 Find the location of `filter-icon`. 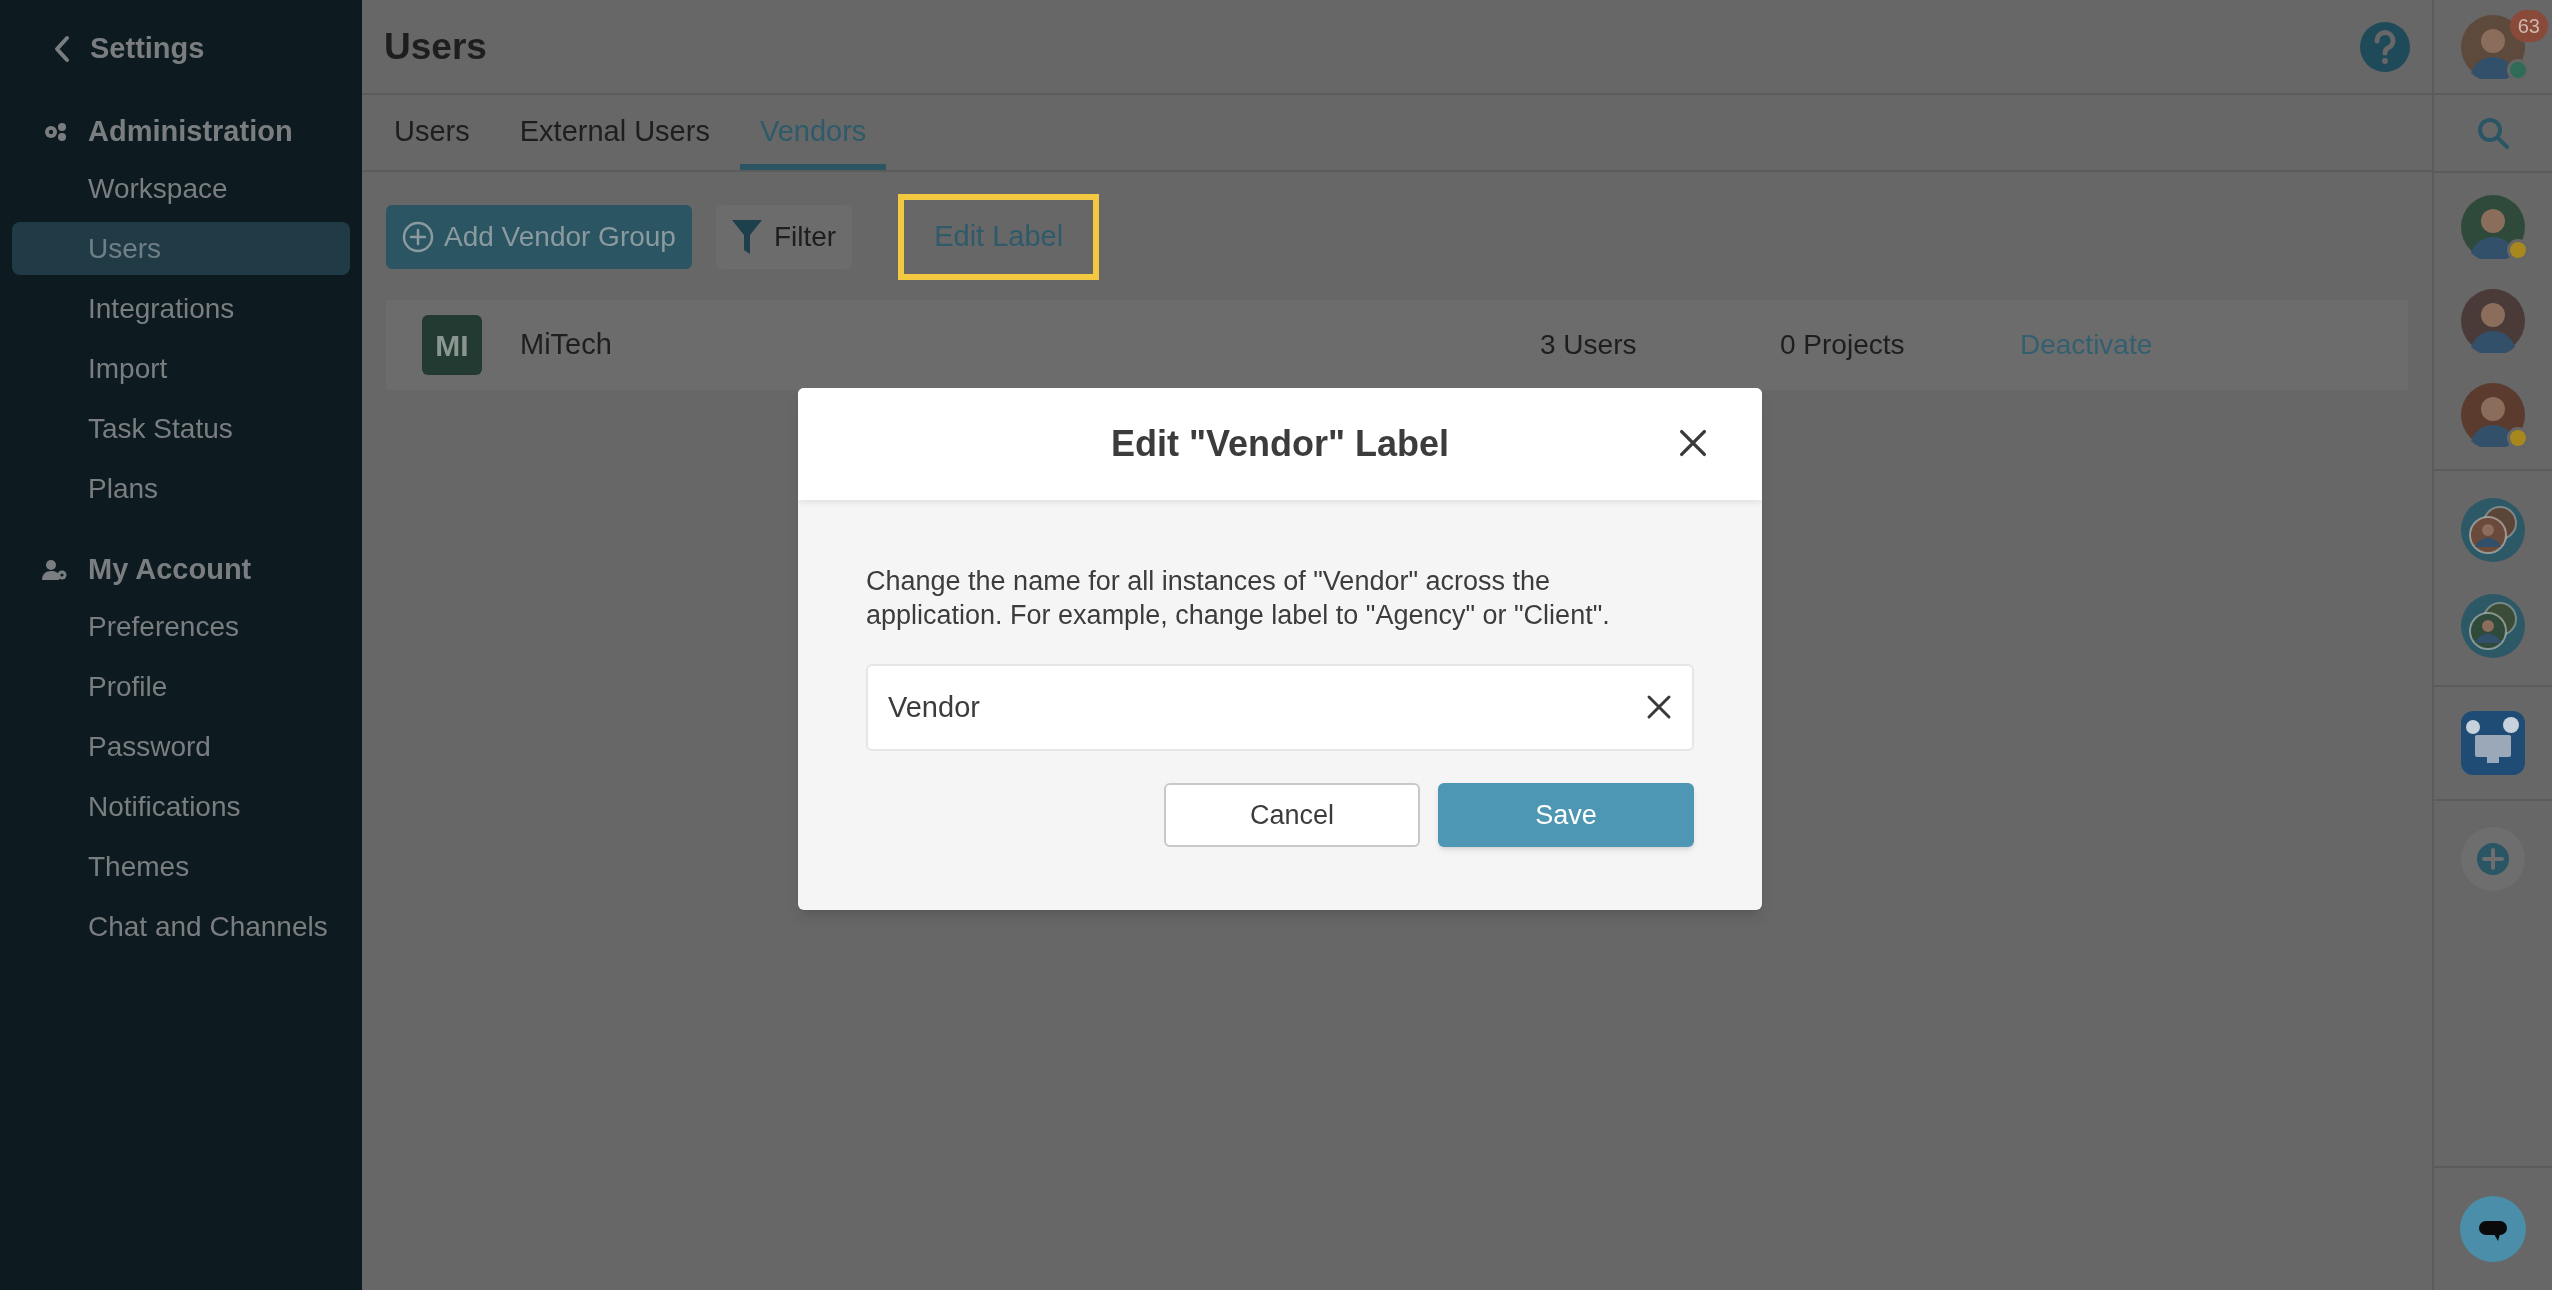

filter-icon is located at coordinates (746, 237).